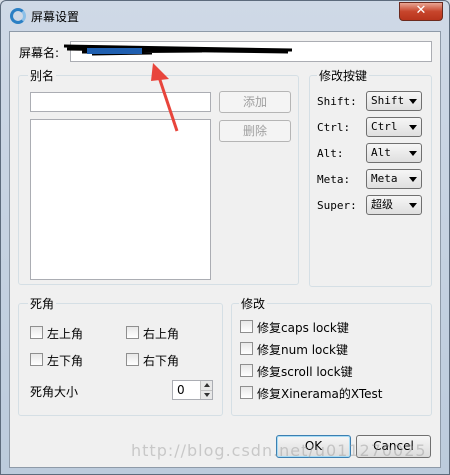  What do you see at coordinates (394, 205) in the screenshot?
I see `super-select: 超级` at bounding box center [394, 205].